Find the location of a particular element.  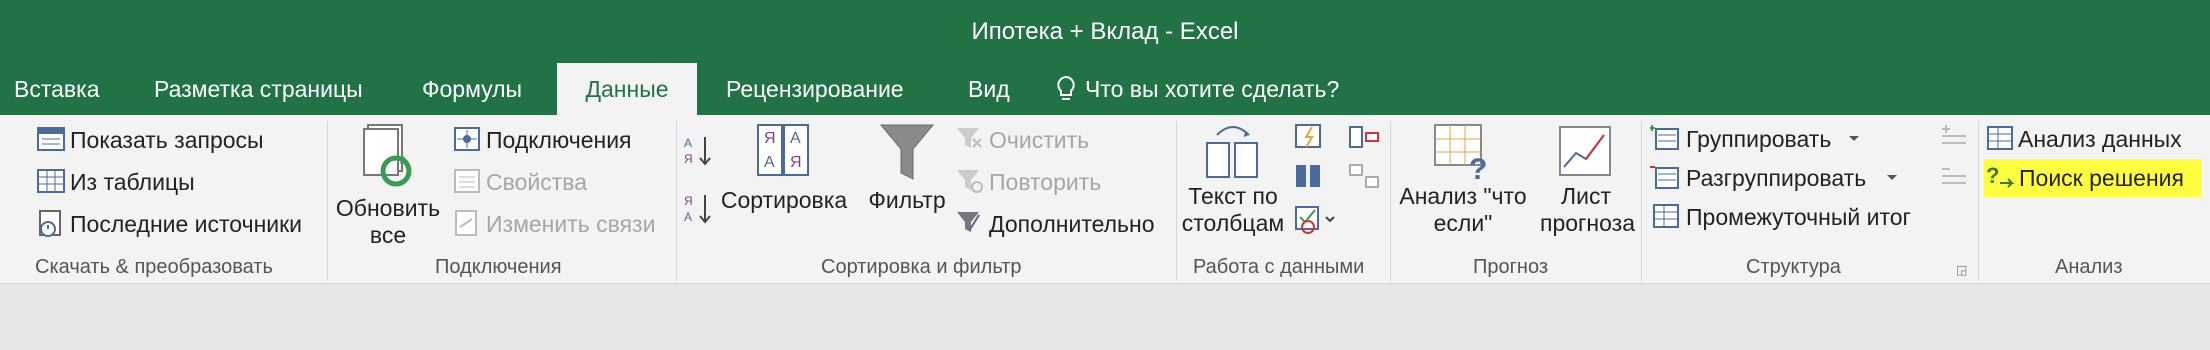

filter-button: Фильтр is located at coordinates (907, 168).